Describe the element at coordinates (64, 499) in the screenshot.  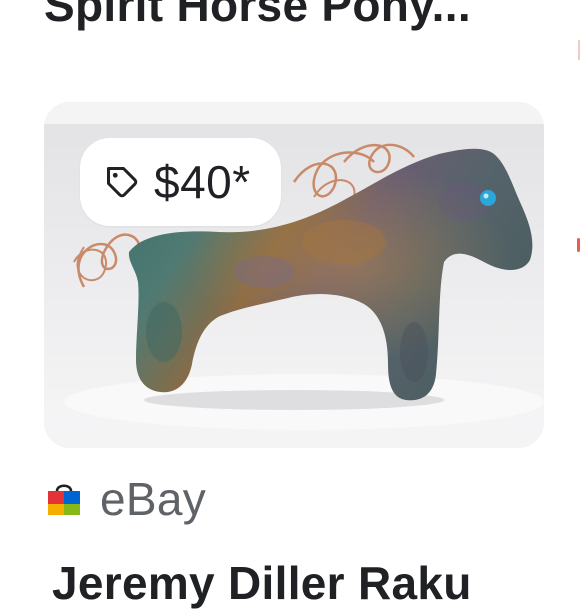
I see `ebay-bag-icon` at that location.